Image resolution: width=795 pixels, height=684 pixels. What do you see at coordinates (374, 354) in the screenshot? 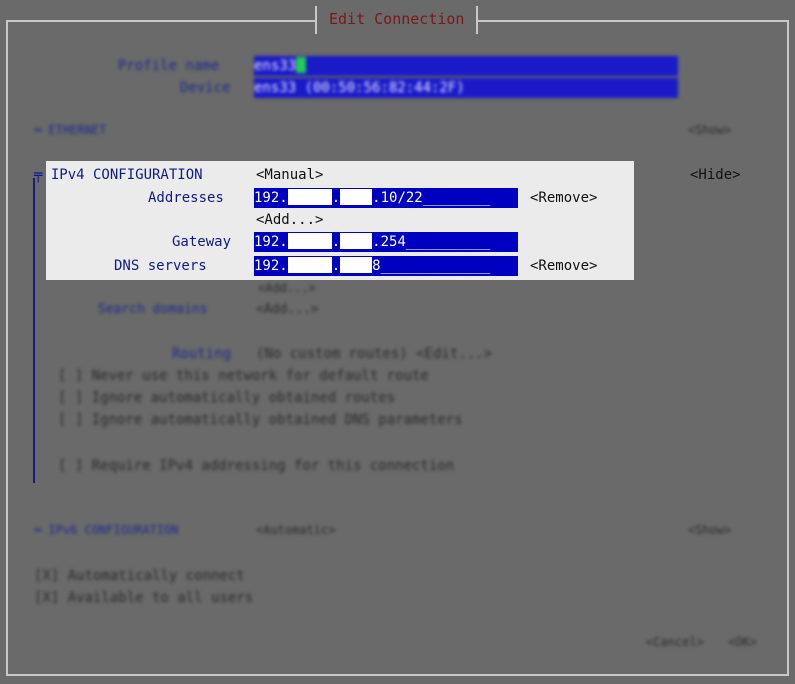
I see `routing-edit-button: (No custom routes) <Edit...>` at bounding box center [374, 354].